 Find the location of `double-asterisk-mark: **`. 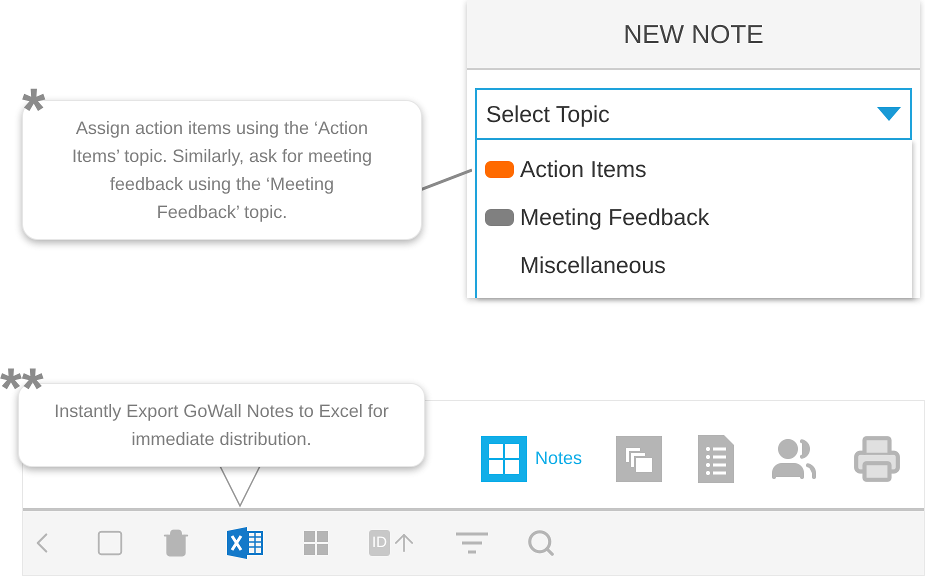

double-asterisk-mark: ** is located at coordinates (22, 388).